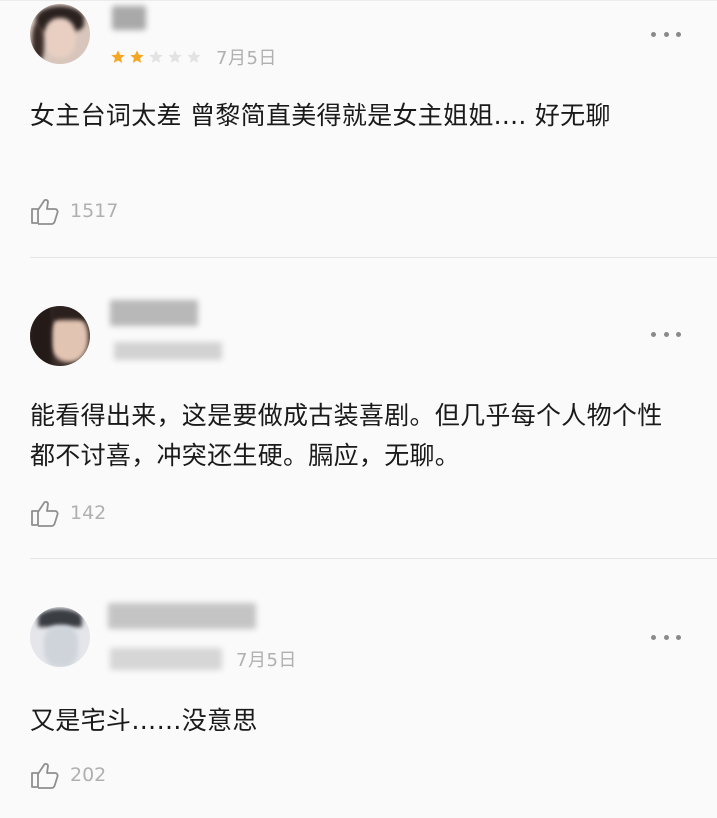 The height and width of the screenshot is (818, 717). What do you see at coordinates (168, 351) in the screenshot?
I see `date-redacted` at bounding box center [168, 351].